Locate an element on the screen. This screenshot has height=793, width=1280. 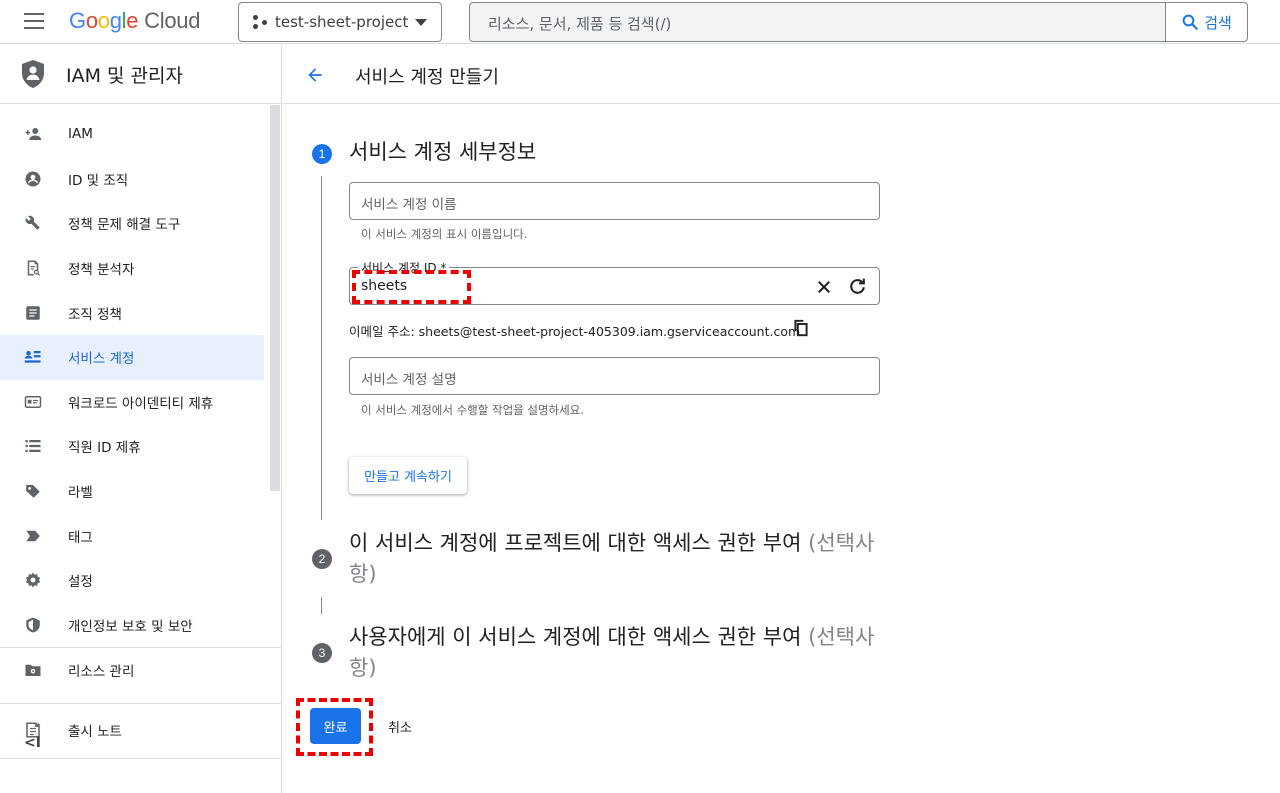
search-input: 리소스, 문서, 제품 등 검색(/) is located at coordinates (579, 23).